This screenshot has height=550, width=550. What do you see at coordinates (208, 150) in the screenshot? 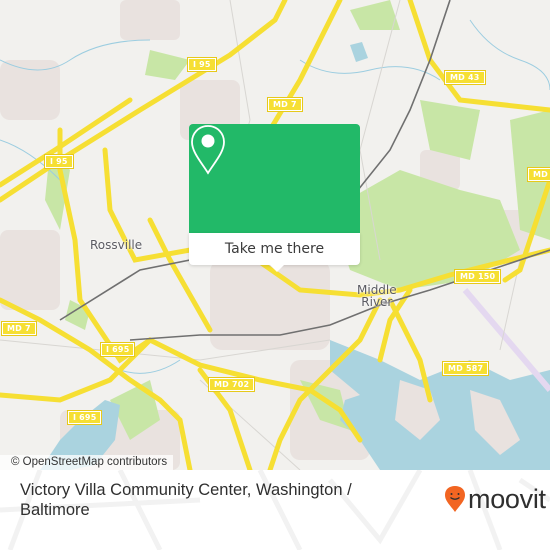
I see `location-pin-icon` at bounding box center [208, 150].